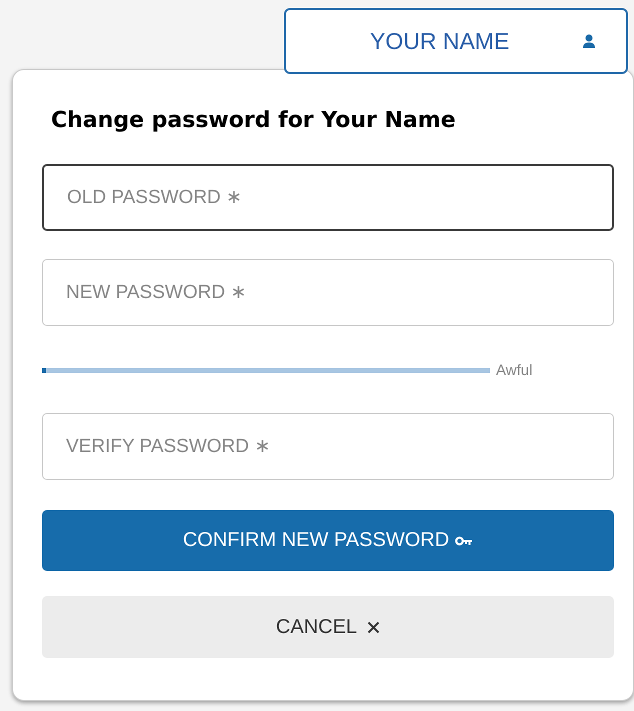 Image resolution: width=634 pixels, height=711 pixels. What do you see at coordinates (514, 370) in the screenshot?
I see `strength-label: Awful` at bounding box center [514, 370].